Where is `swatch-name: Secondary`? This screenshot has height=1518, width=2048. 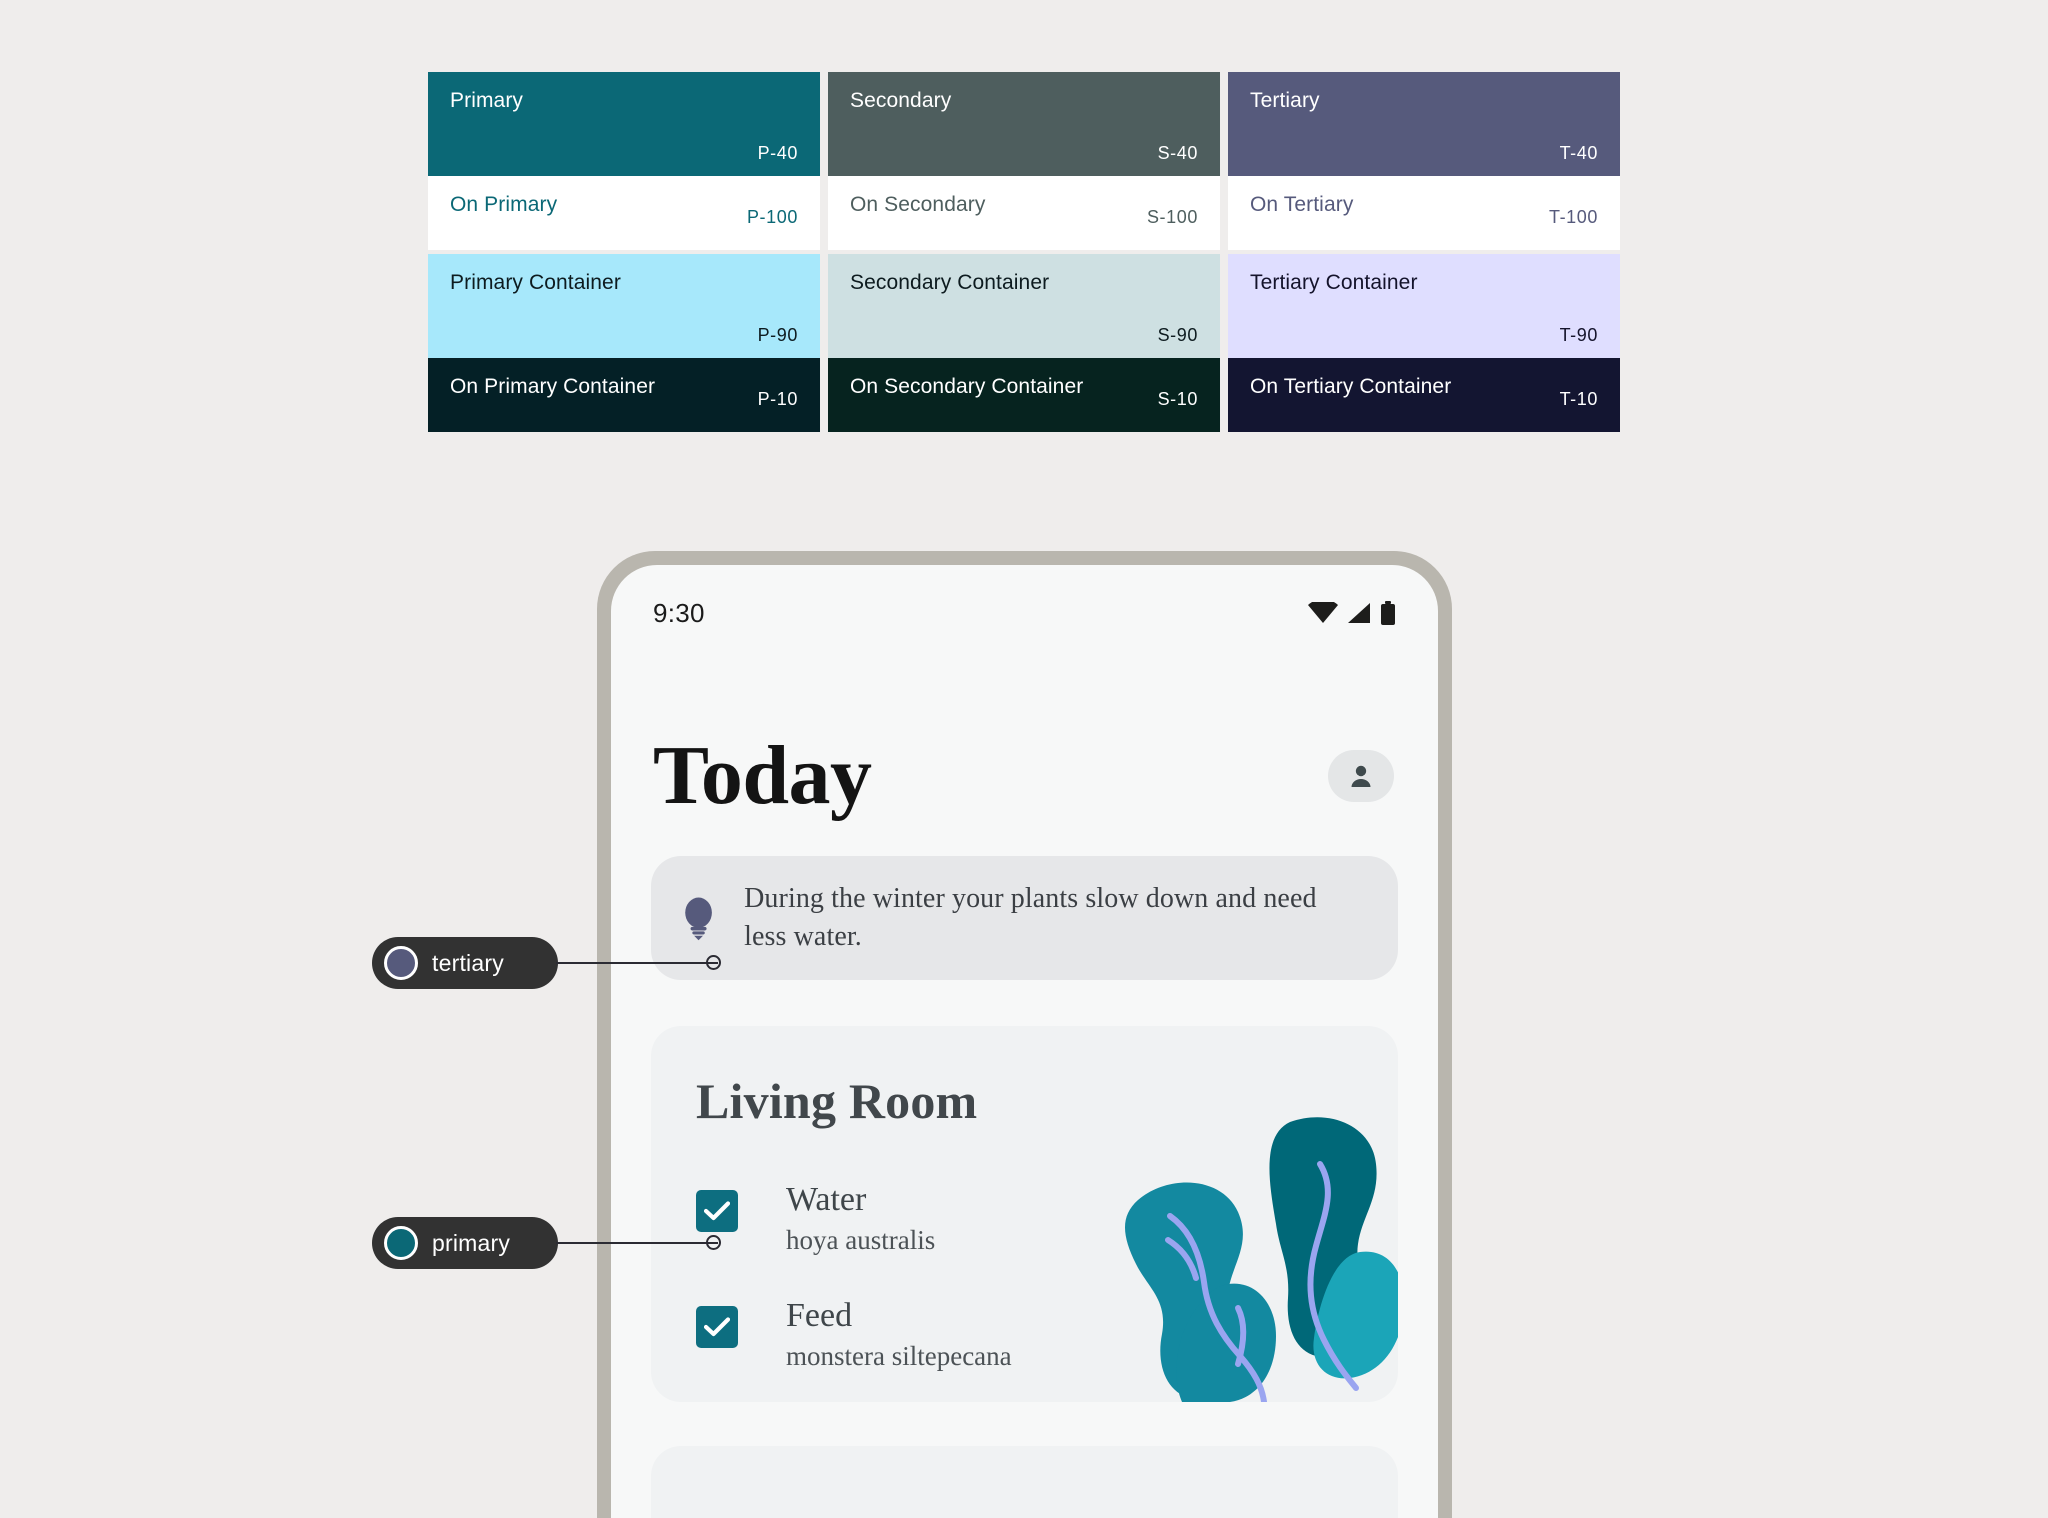
swatch-name: Secondary is located at coordinates (901, 100).